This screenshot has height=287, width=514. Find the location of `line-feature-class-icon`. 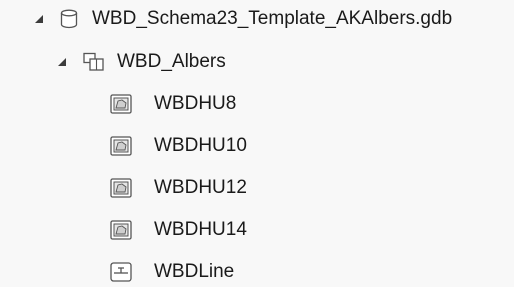

line-feature-class-icon is located at coordinates (121, 272).